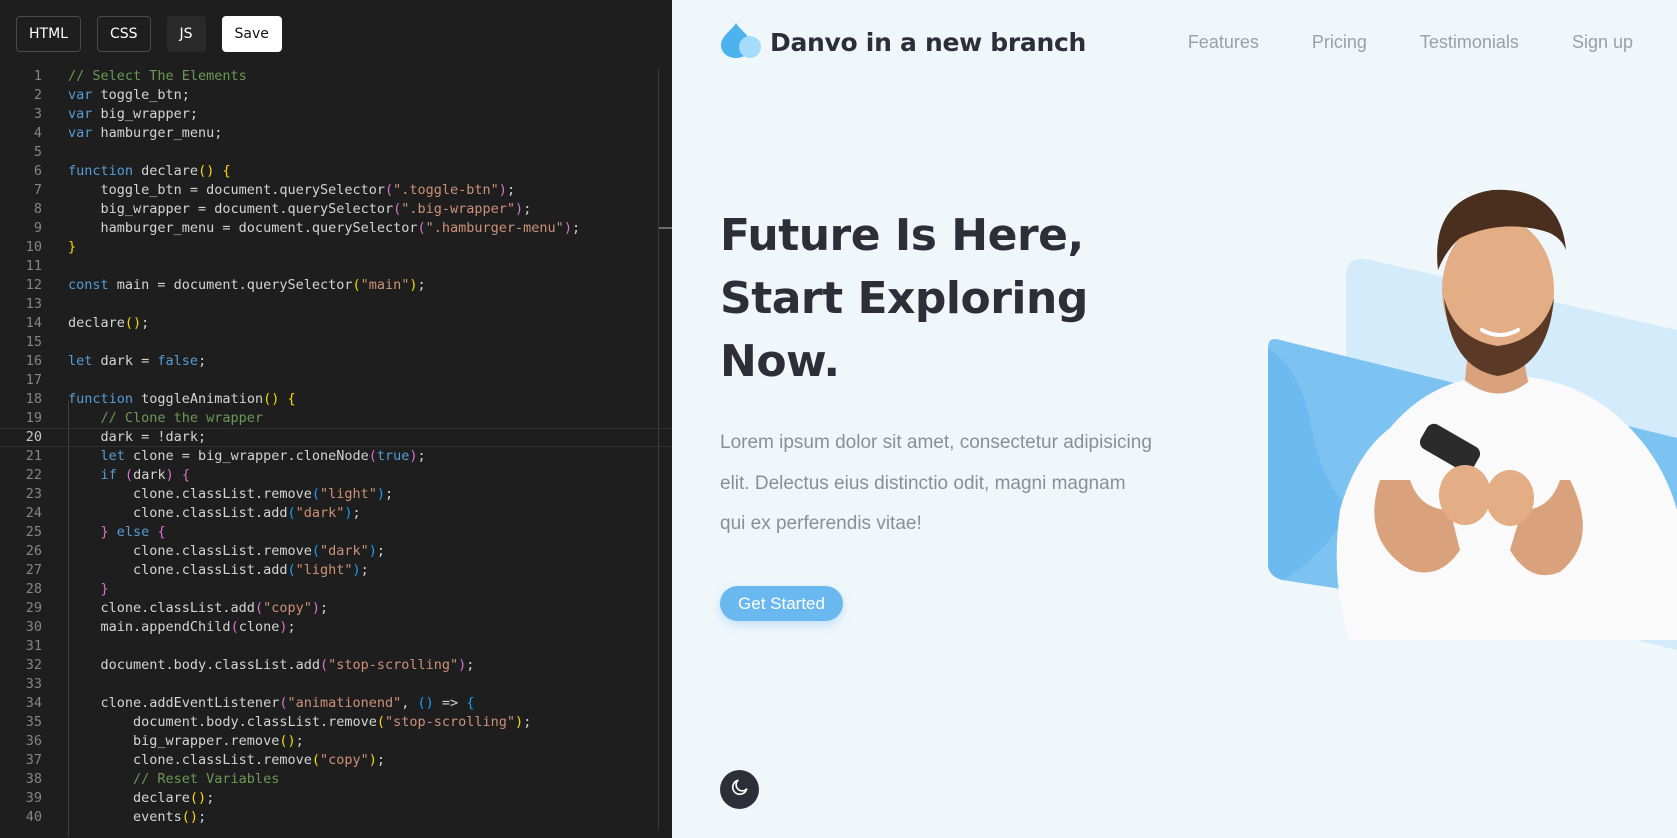  I want to click on code-line: 18 function toggleAnimation() {, so click(336, 399).